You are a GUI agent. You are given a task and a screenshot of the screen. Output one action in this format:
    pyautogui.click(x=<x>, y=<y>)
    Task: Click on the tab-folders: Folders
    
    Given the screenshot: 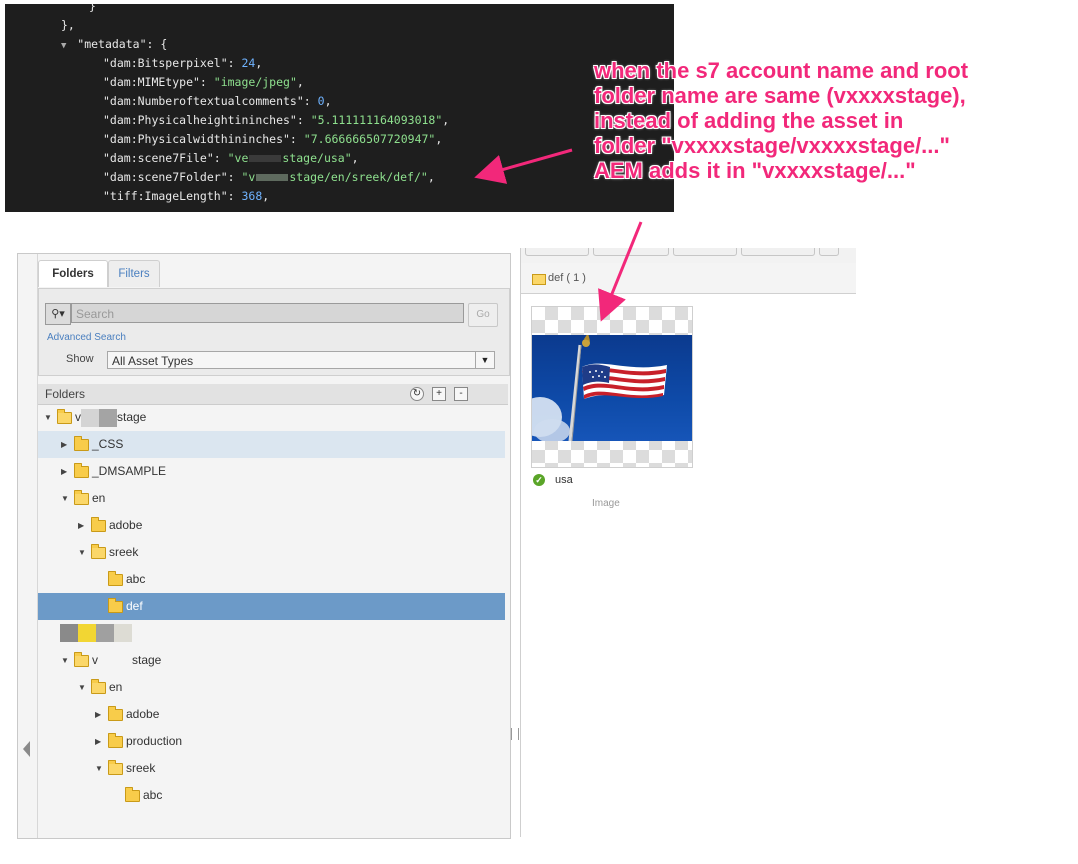 What is the action you would take?
    pyautogui.click(x=73, y=273)
    